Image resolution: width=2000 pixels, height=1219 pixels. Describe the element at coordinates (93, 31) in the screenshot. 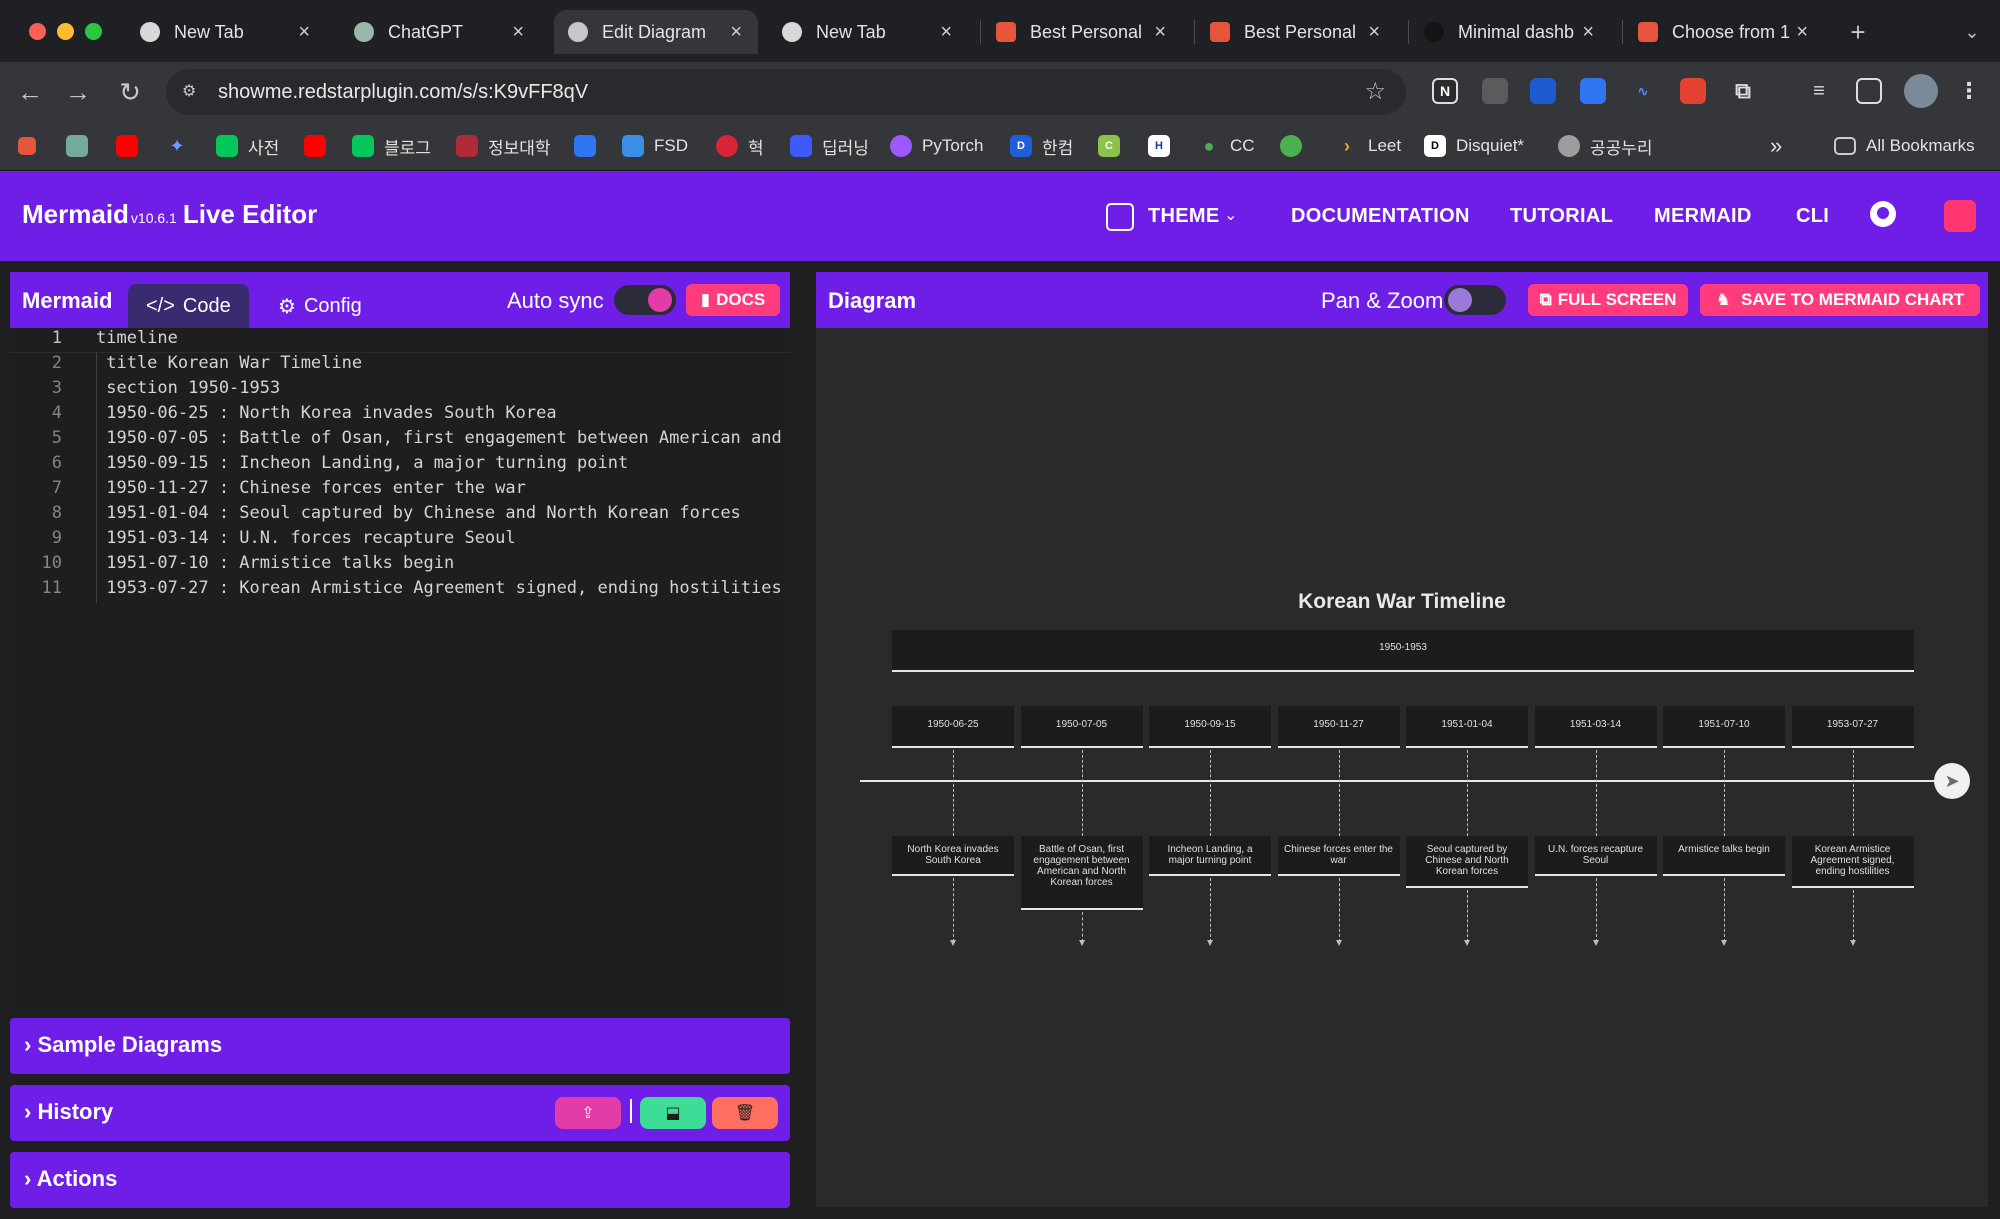

I see `maximize-window-button` at that location.